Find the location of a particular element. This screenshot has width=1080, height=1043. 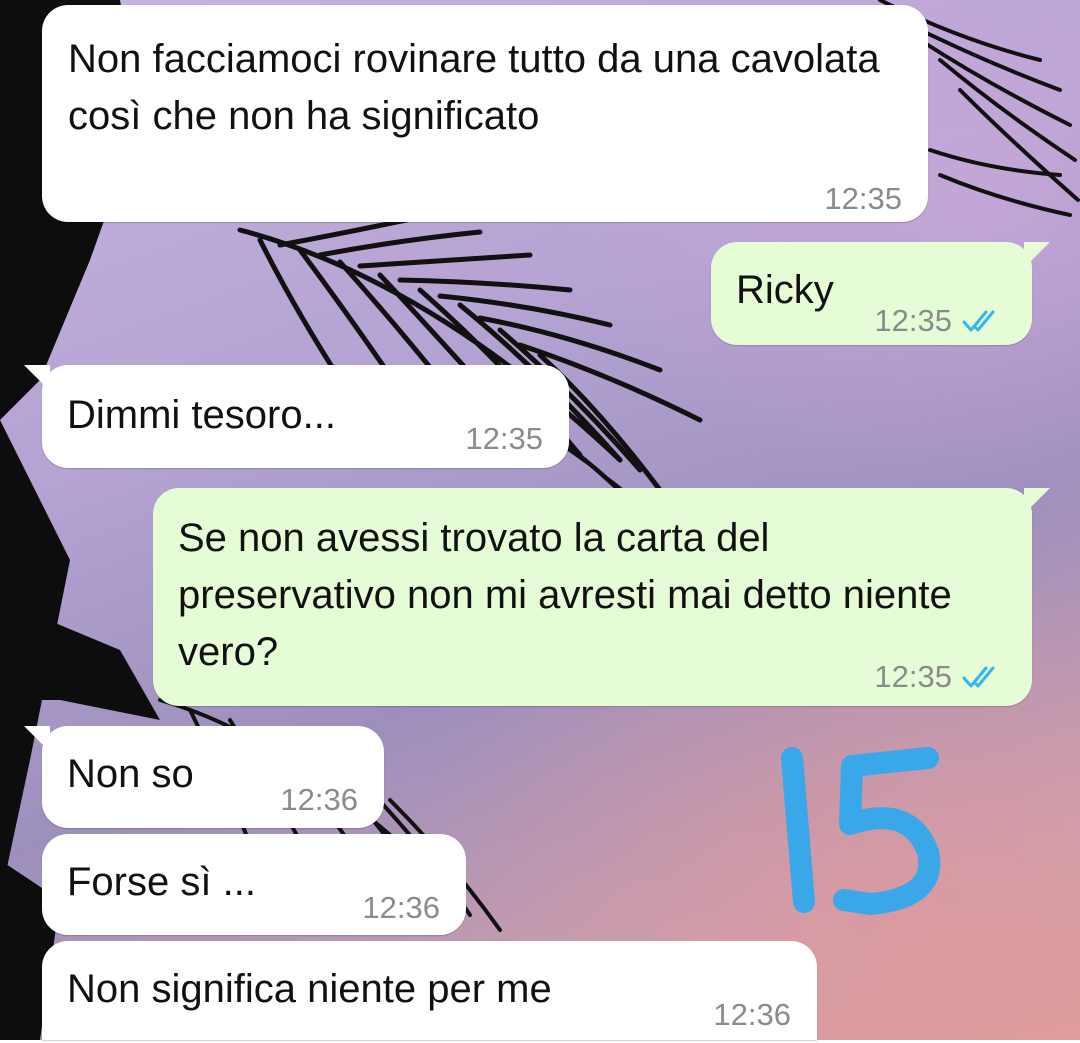

message-text: Non significa niente per me is located at coordinates (309, 989).